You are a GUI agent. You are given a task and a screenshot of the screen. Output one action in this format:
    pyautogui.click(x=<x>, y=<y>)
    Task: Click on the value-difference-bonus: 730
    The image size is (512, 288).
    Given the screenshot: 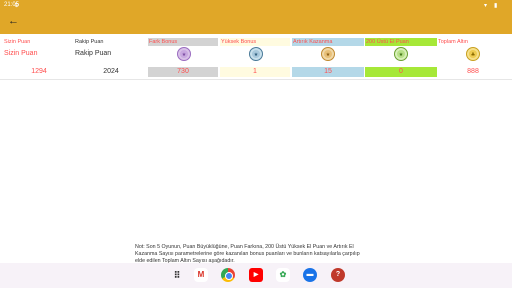 What is the action you would take?
    pyautogui.click(x=183, y=72)
    